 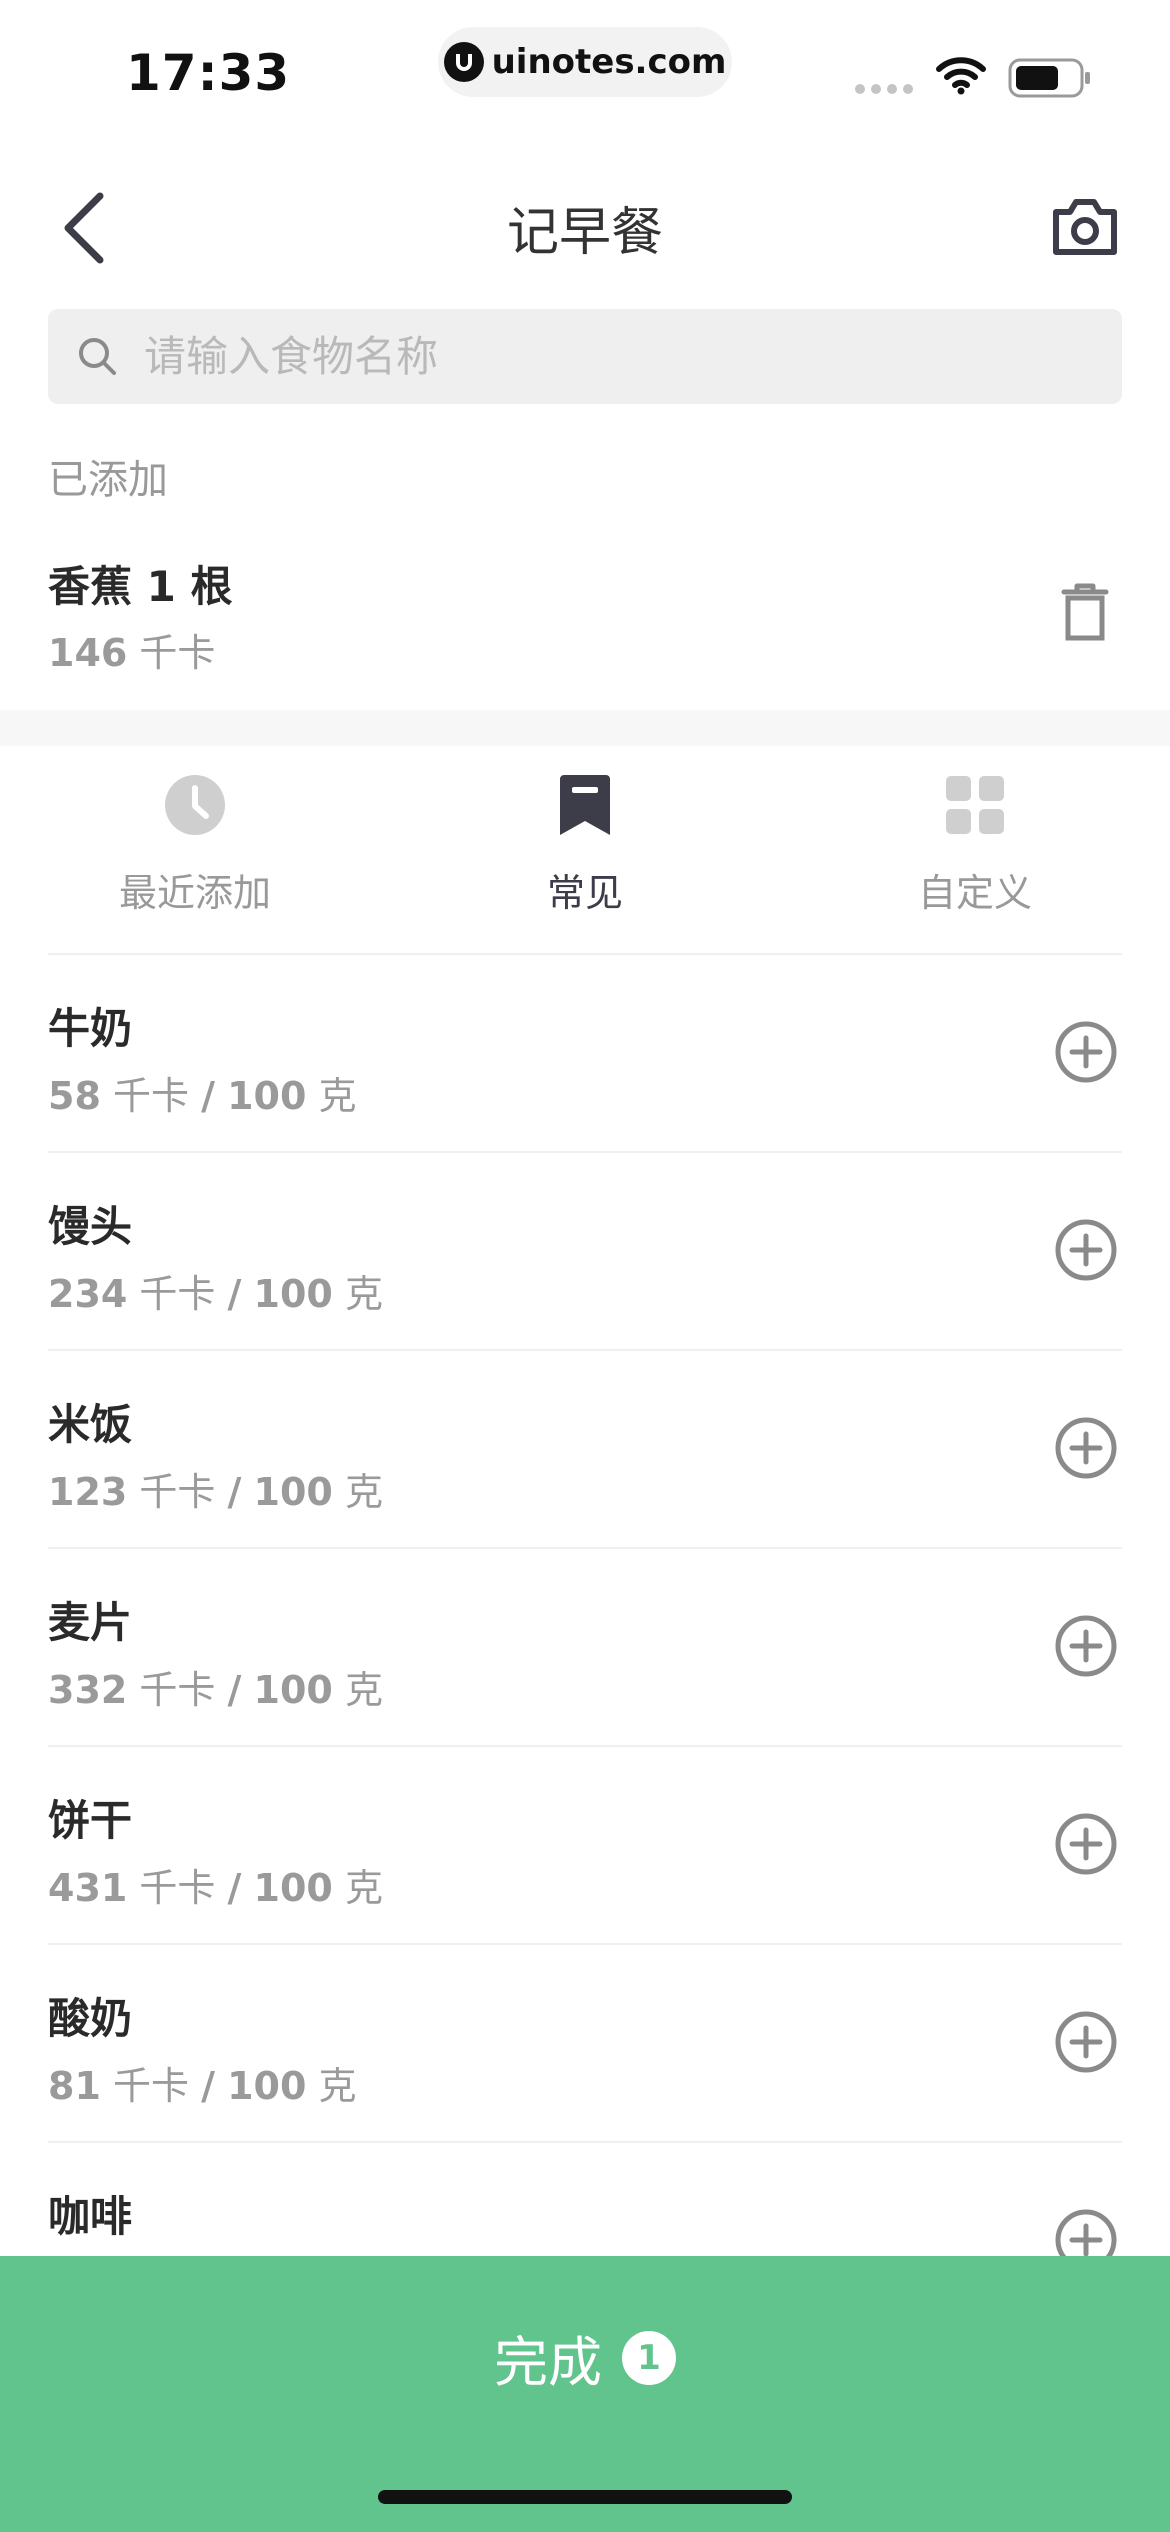 I want to click on food-kcal: 81 千卡 / 100 克, so click(x=202, y=2086).